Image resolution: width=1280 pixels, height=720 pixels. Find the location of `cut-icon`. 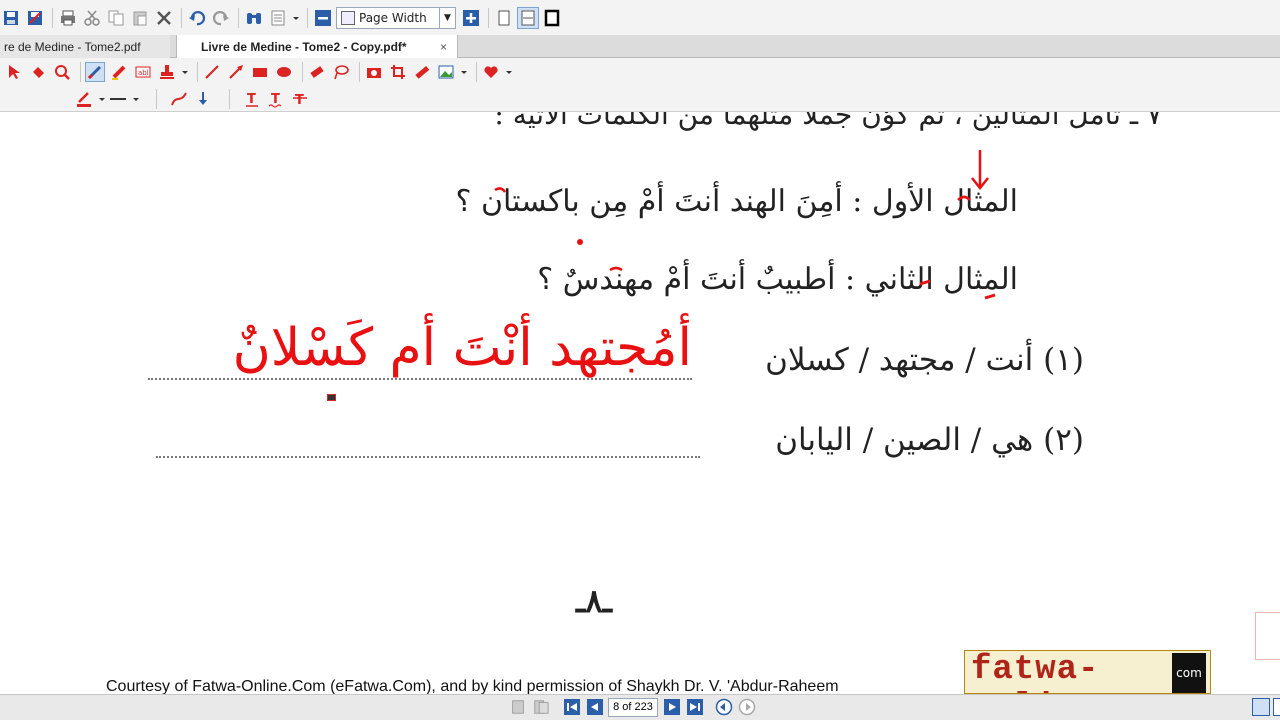

cut-icon is located at coordinates (92, 18).